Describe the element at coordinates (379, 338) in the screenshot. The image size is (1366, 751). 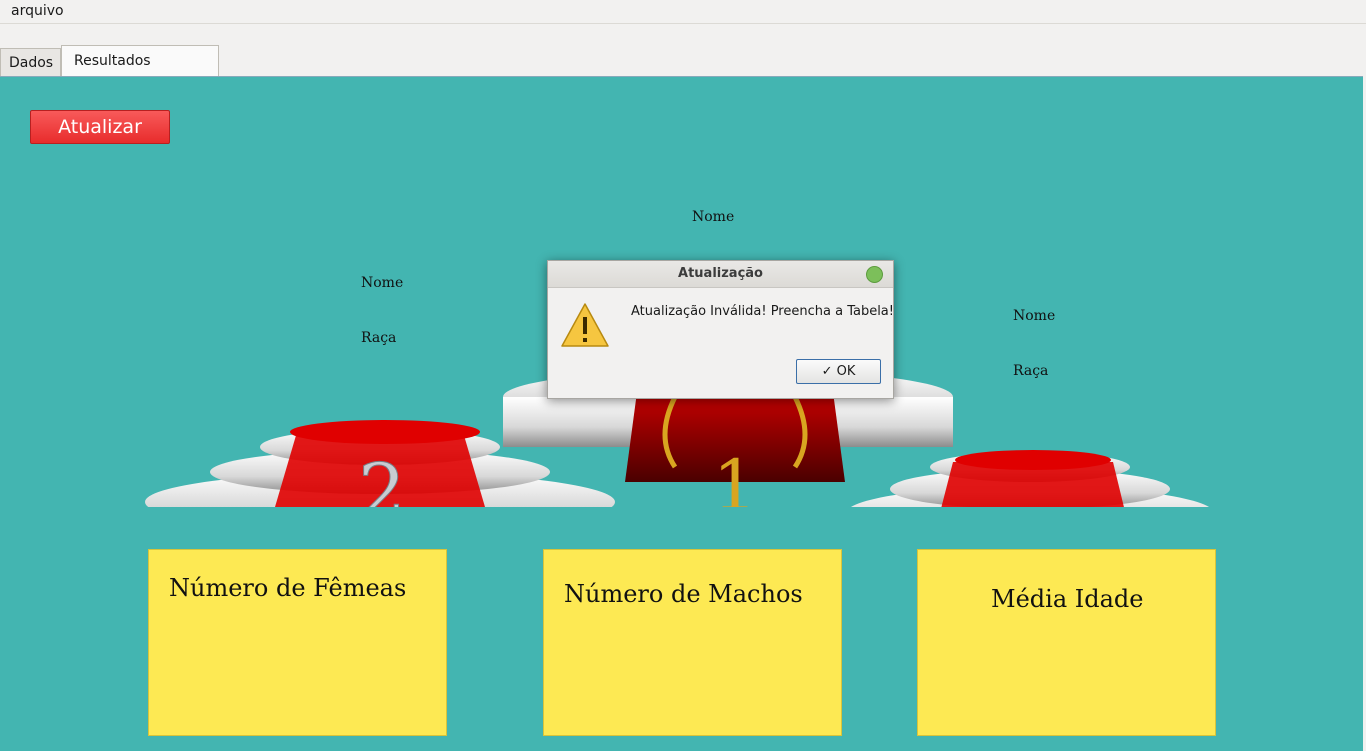
I see `second-place-breed: Raça` at that location.